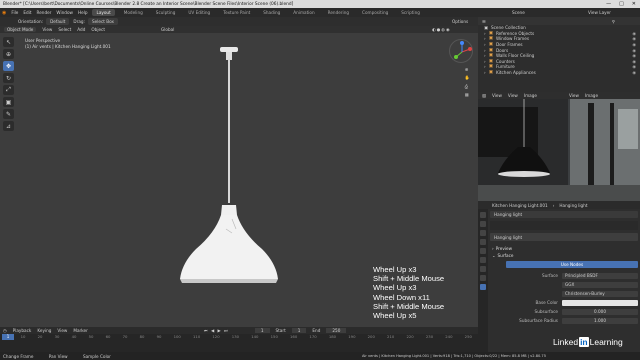  What do you see at coordinates (600, 302) in the screenshot?
I see `property-value-field` at bounding box center [600, 302].